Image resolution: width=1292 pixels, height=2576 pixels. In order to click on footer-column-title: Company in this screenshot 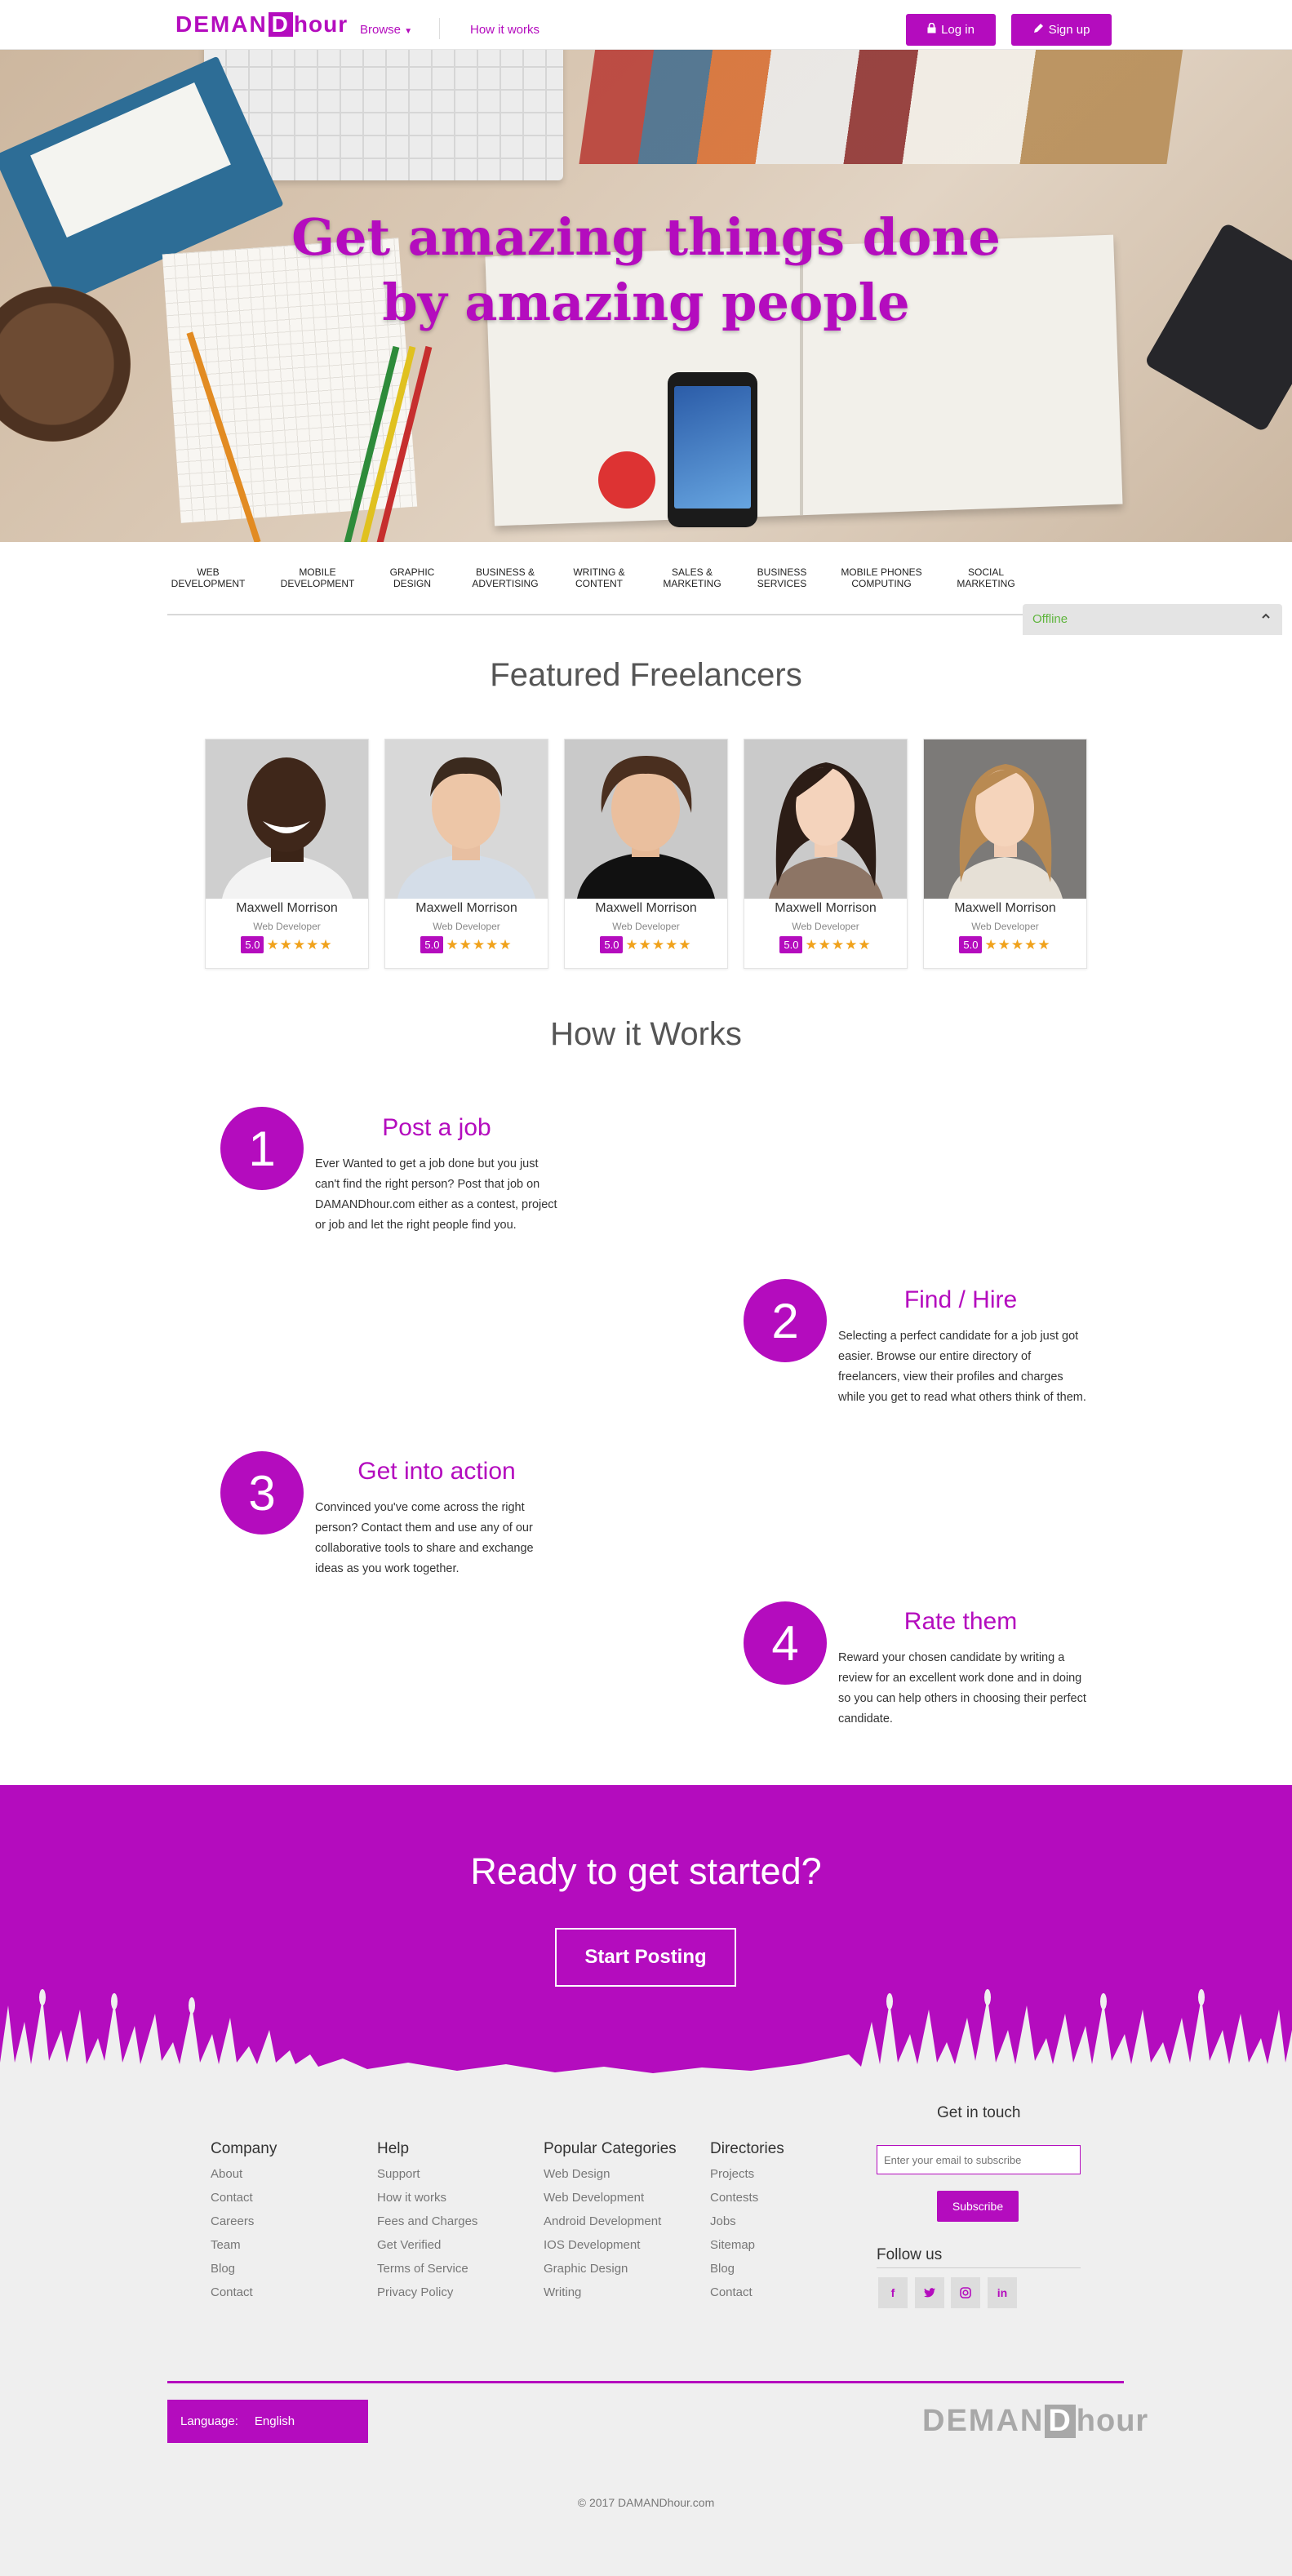, I will do `click(244, 2148)`.